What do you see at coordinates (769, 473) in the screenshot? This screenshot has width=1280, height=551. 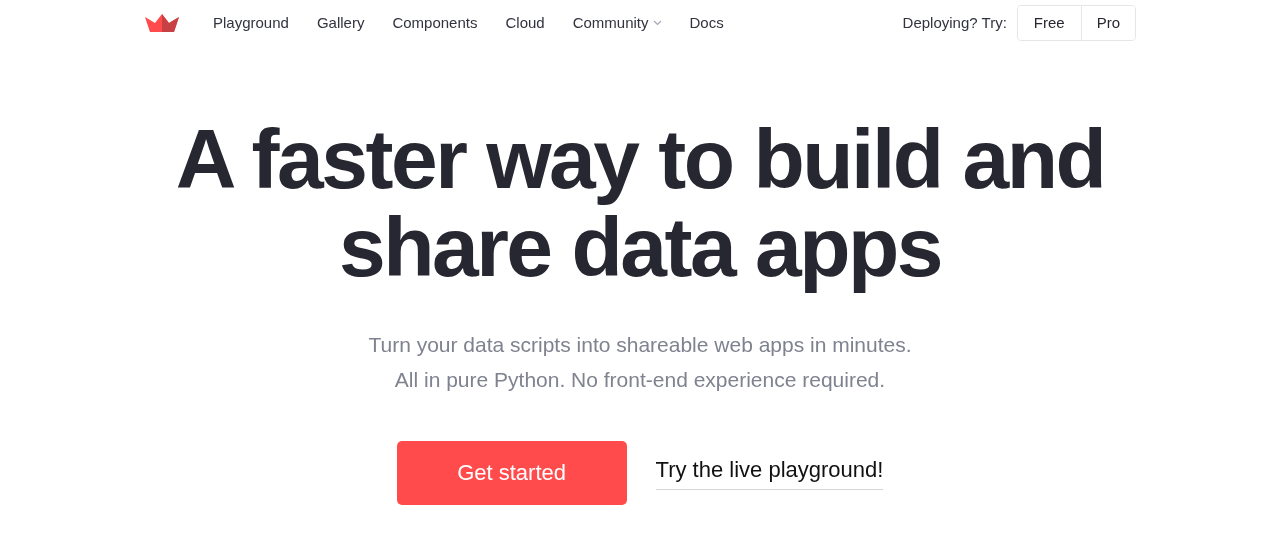 I see `playground-link: Try the live playground!` at bounding box center [769, 473].